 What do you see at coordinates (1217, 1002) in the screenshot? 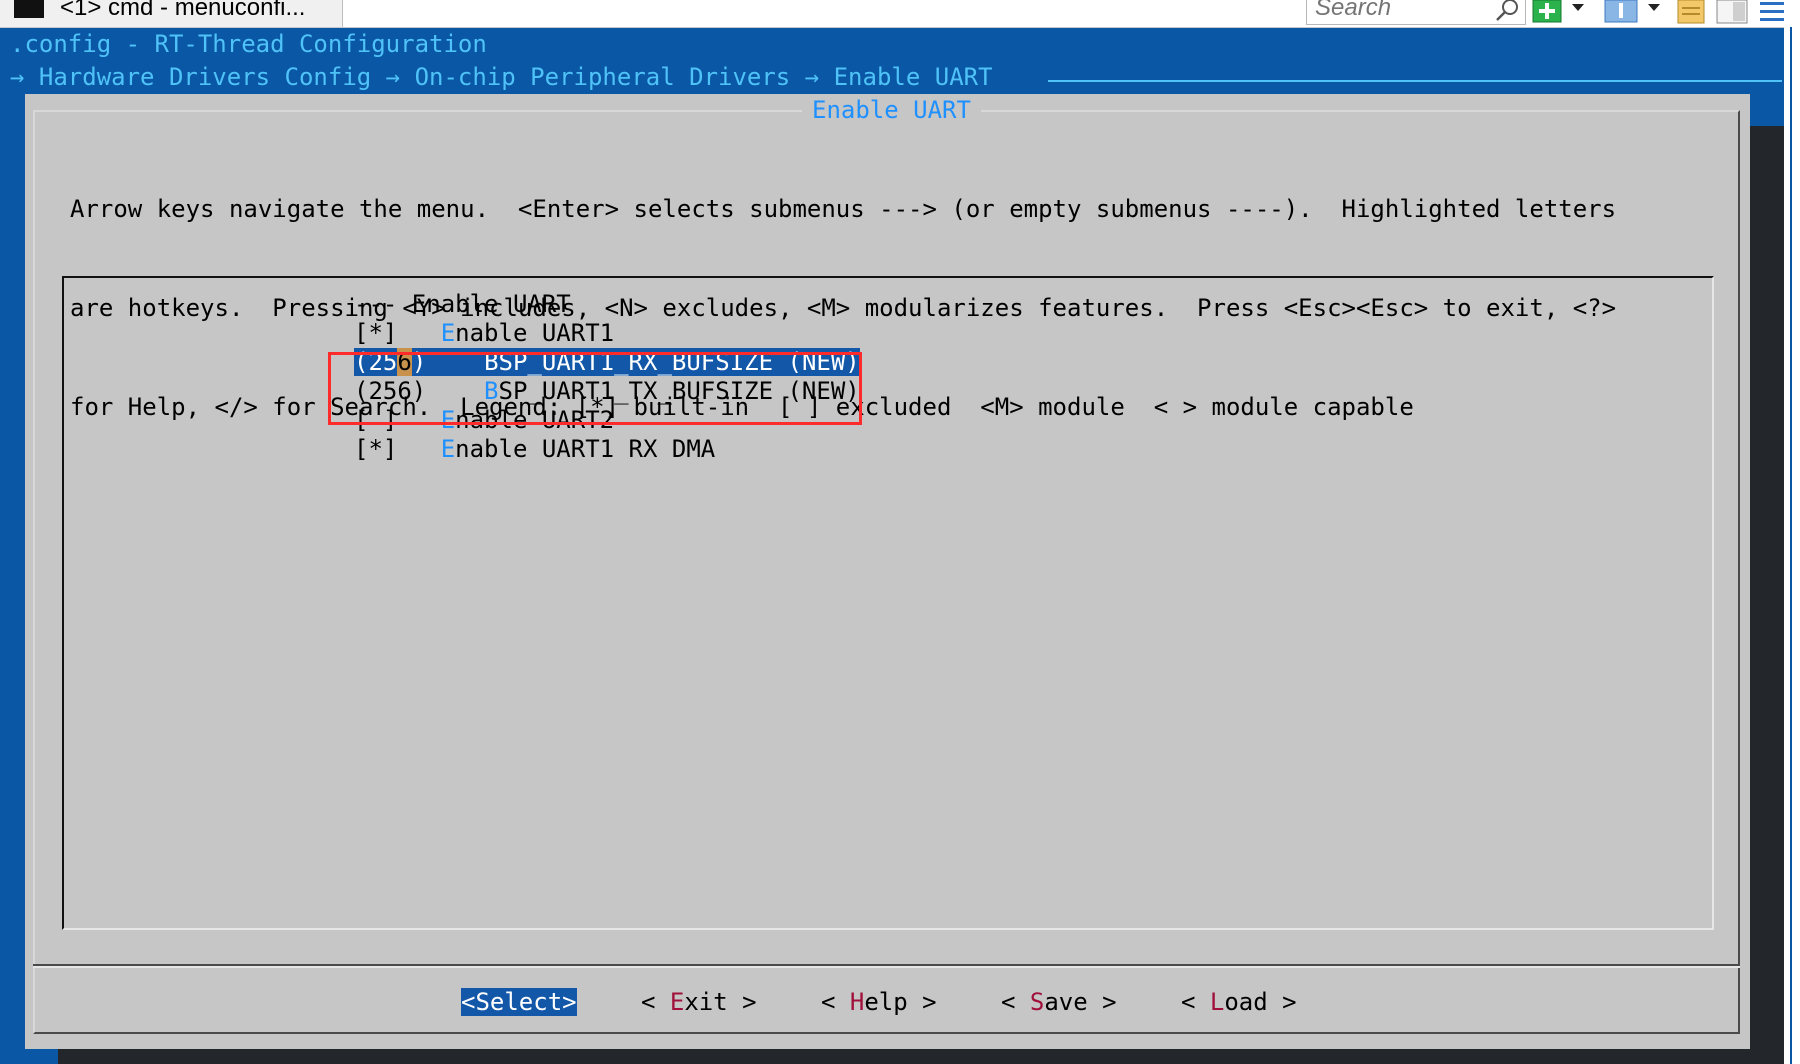
I see `hotkey-letter: L` at bounding box center [1217, 1002].